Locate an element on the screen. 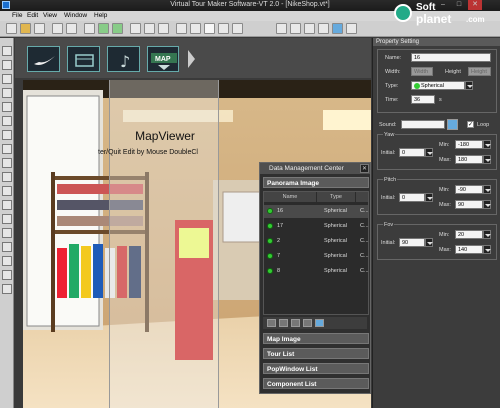  yaw-max-field: 180 is located at coordinates (469, 159).